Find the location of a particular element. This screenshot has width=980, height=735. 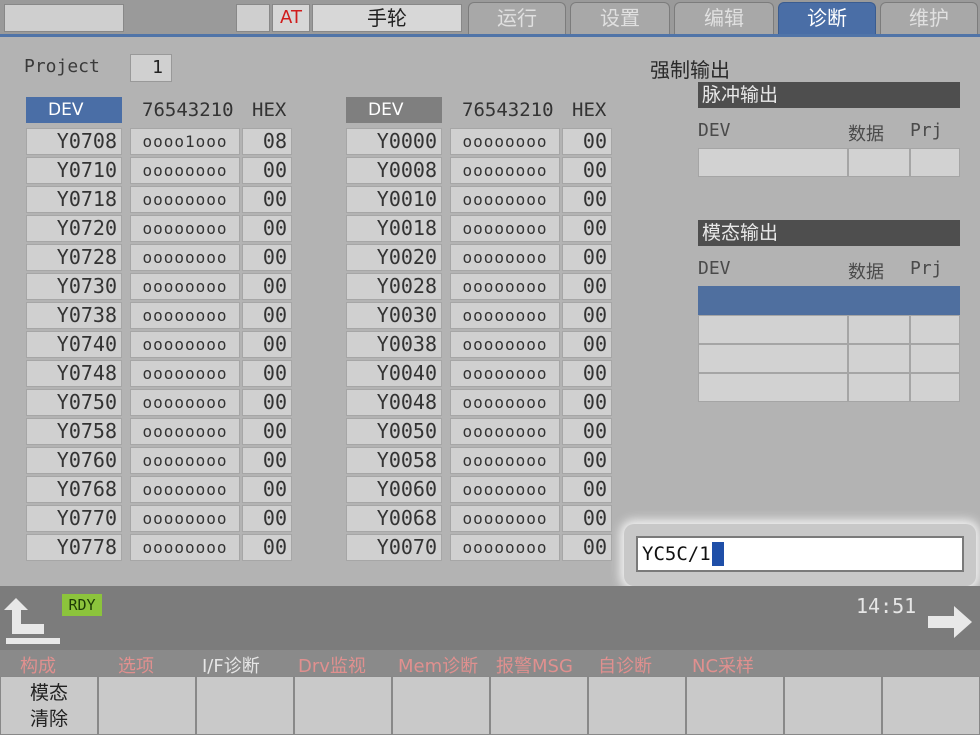

device-address-cell: Y0728 is located at coordinates (74, 257).